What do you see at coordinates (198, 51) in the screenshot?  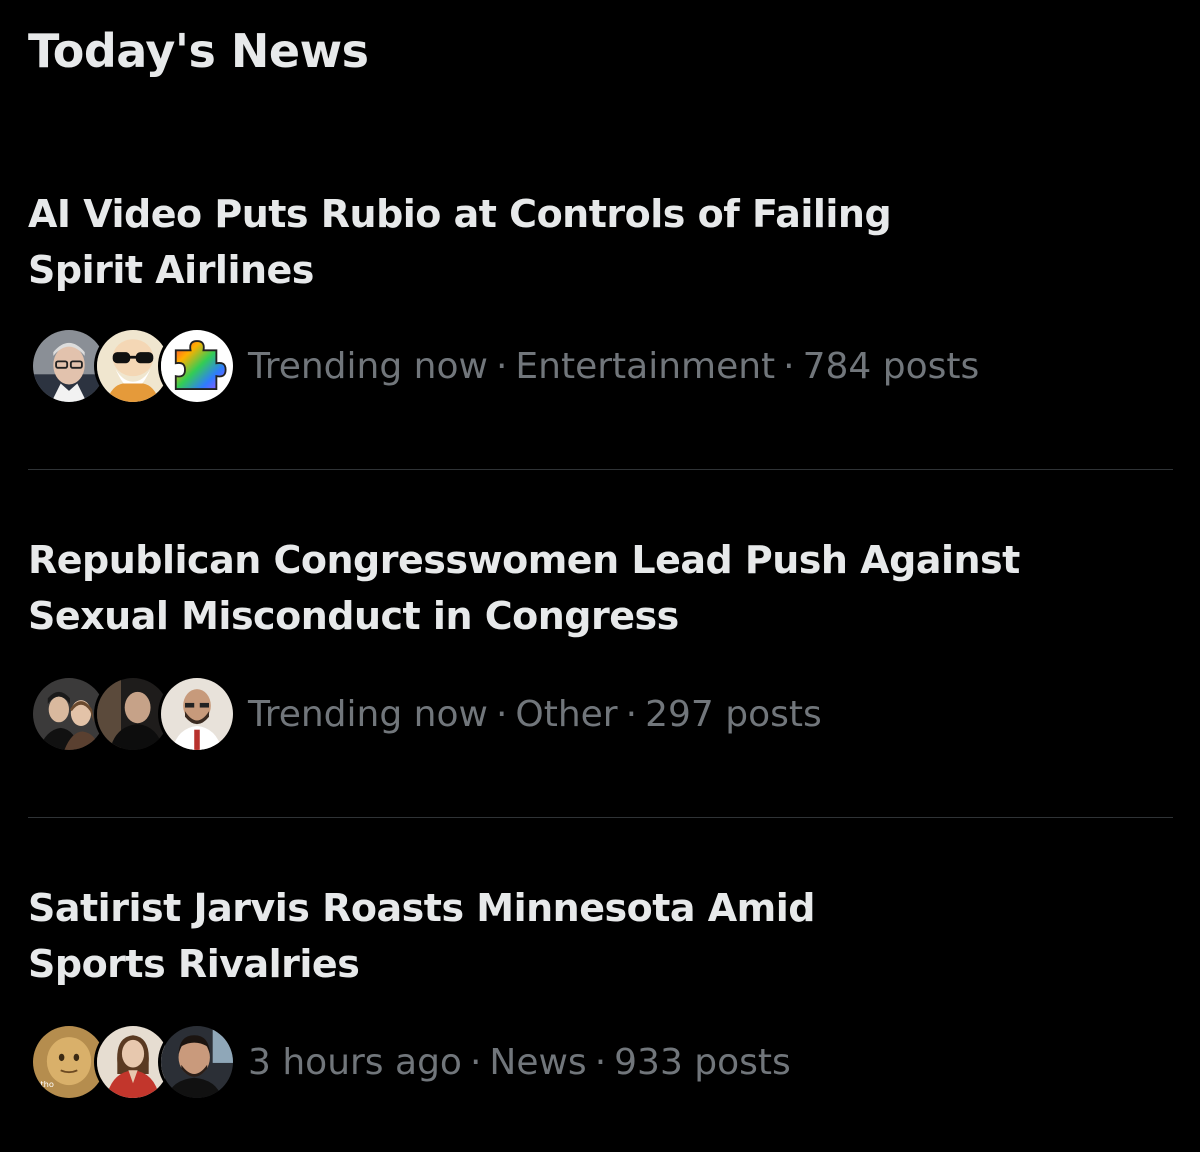 I see `page-title: Today's News` at bounding box center [198, 51].